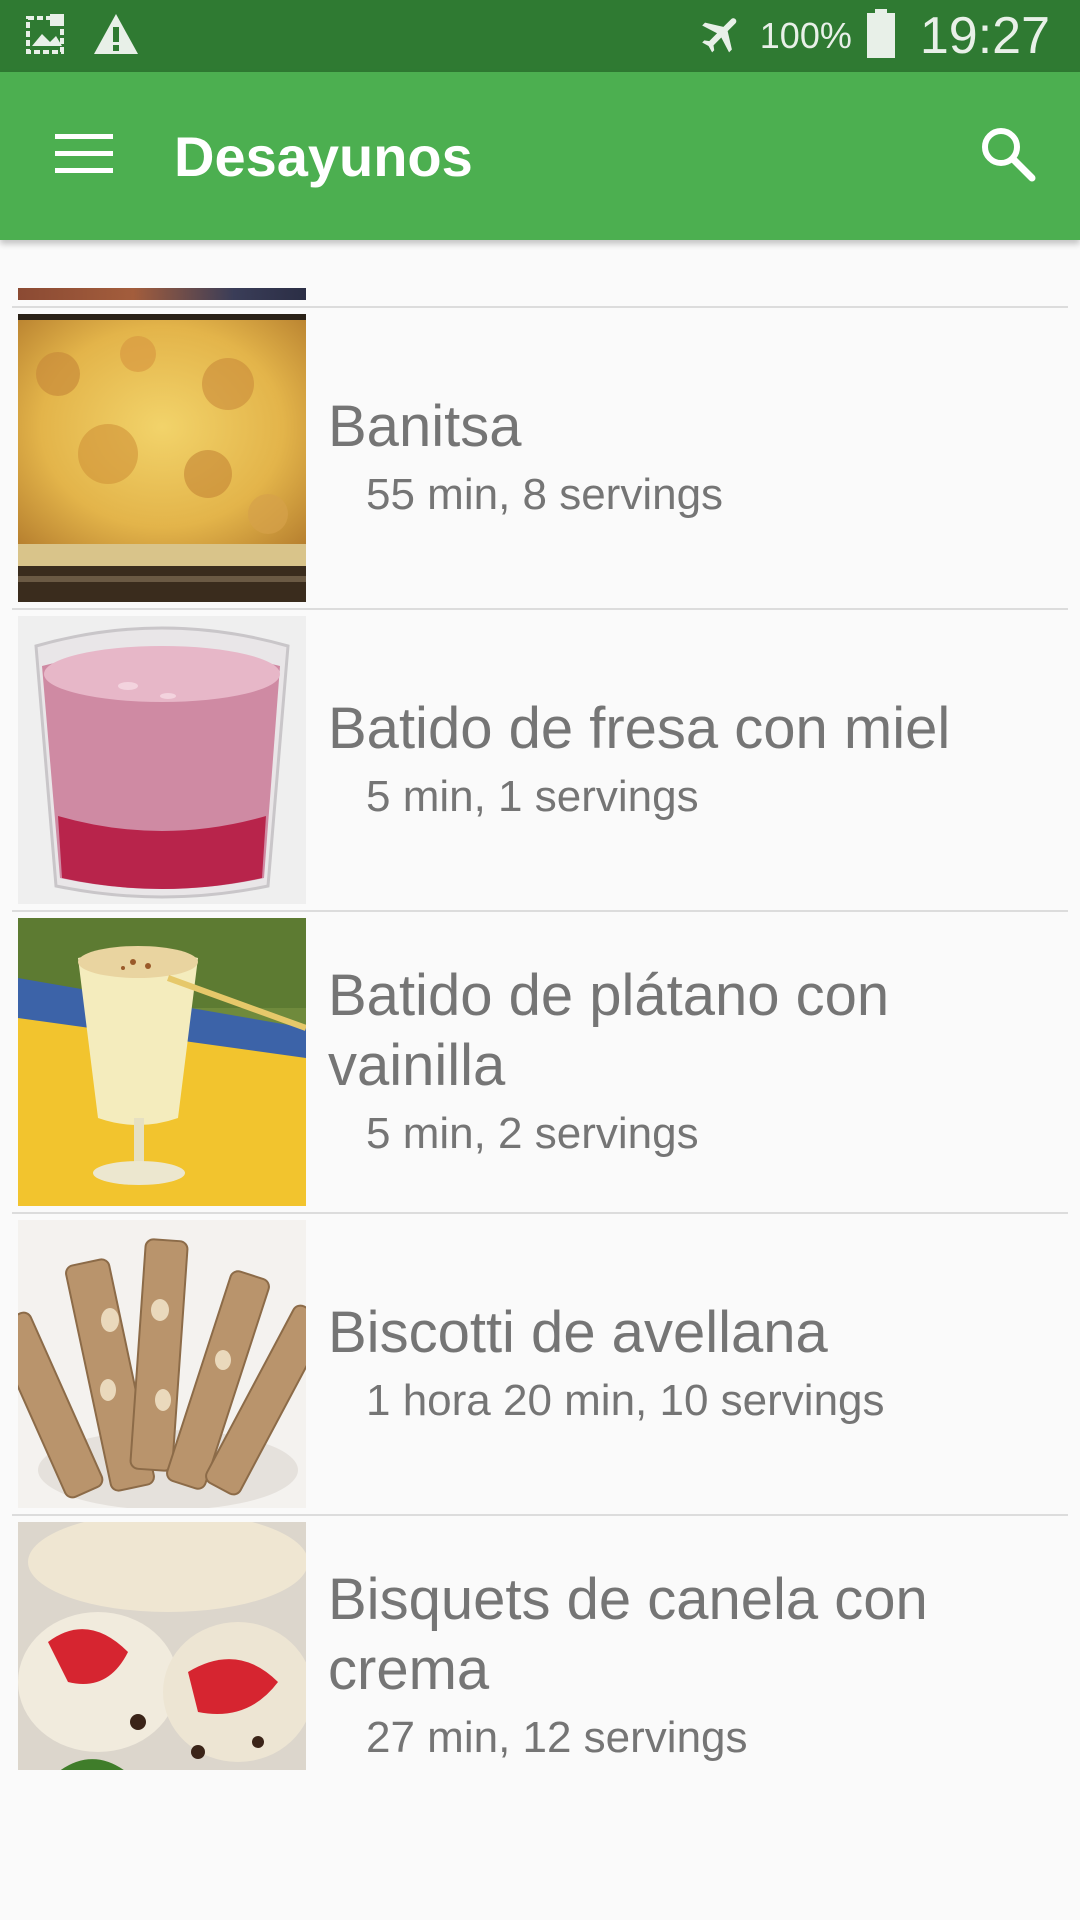 Image resolution: width=1080 pixels, height=1920 pixels. What do you see at coordinates (540, 156) in the screenshot?
I see `app-bar: Desayunos` at bounding box center [540, 156].